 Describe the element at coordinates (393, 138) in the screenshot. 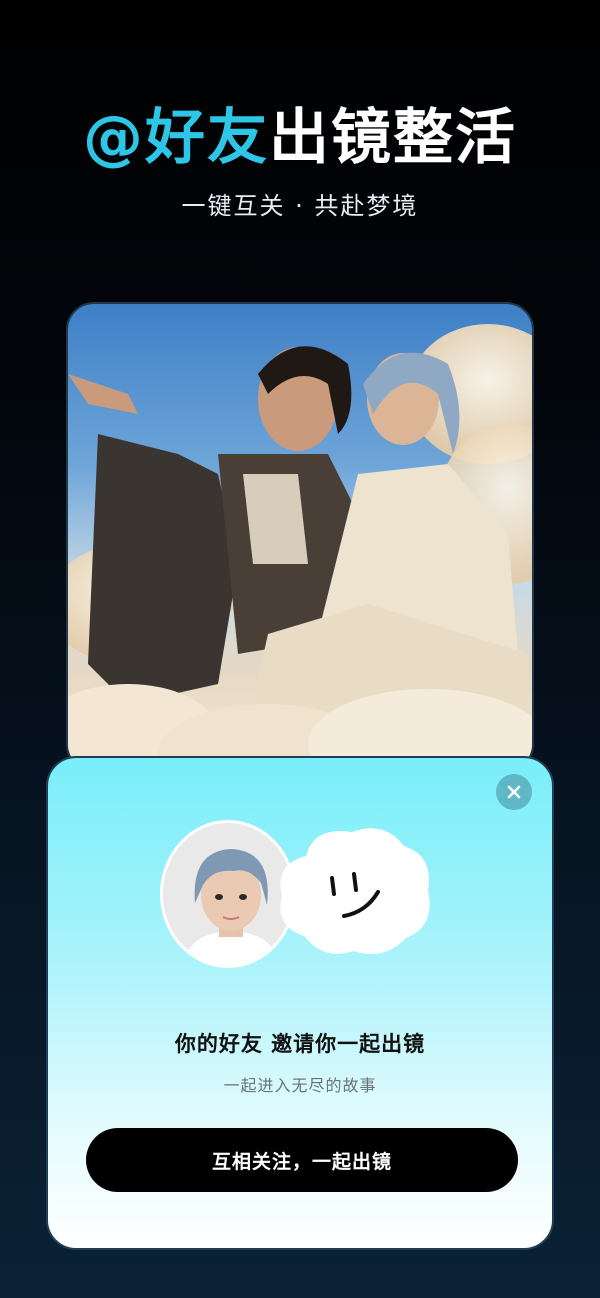

I see `headline-rest: 出镜整活` at that location.